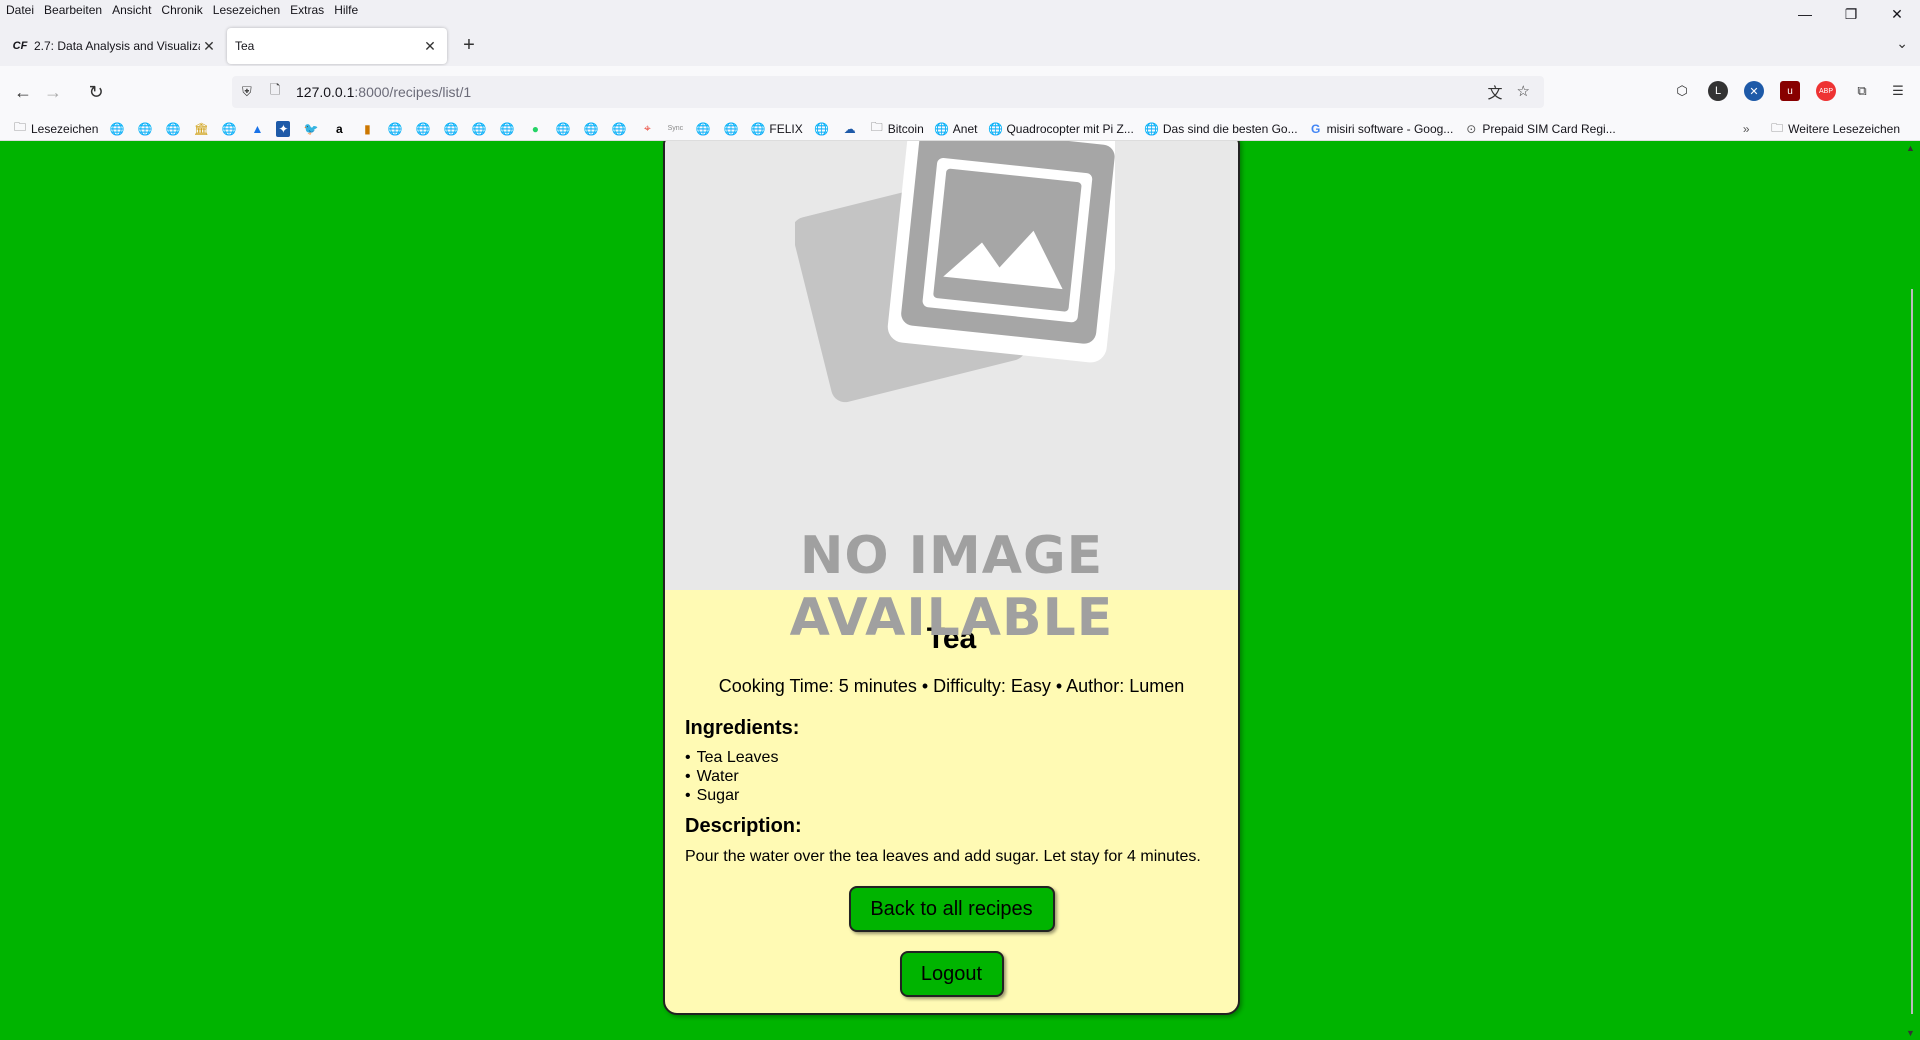  Describe the element at coordinates (346, 10) in the screenshot. I see `menu-hilfe: Hilfe` at that location.